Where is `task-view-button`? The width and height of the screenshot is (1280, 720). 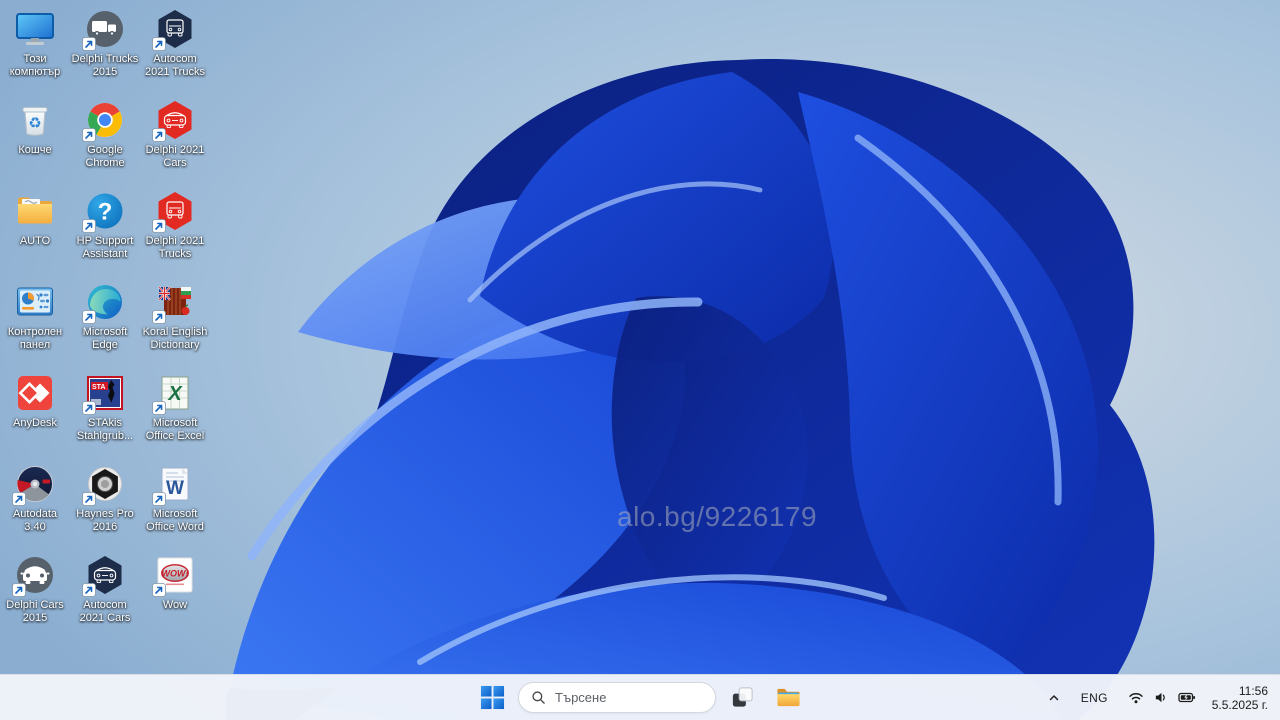
task-view-button is located at coordinates (742, 698).